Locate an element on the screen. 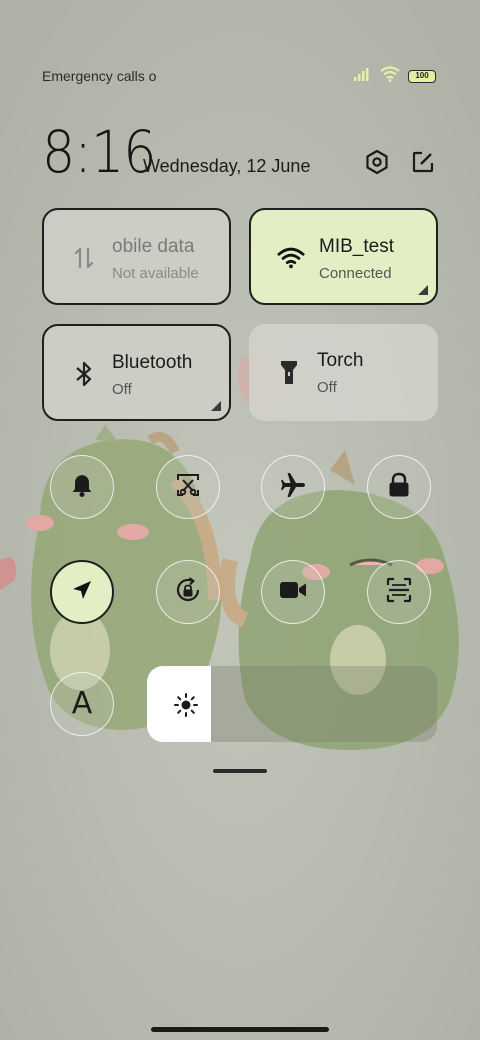 The height and width of the screenshot is (1040, 480). brightness-slider is located at coordinates (292, 704).